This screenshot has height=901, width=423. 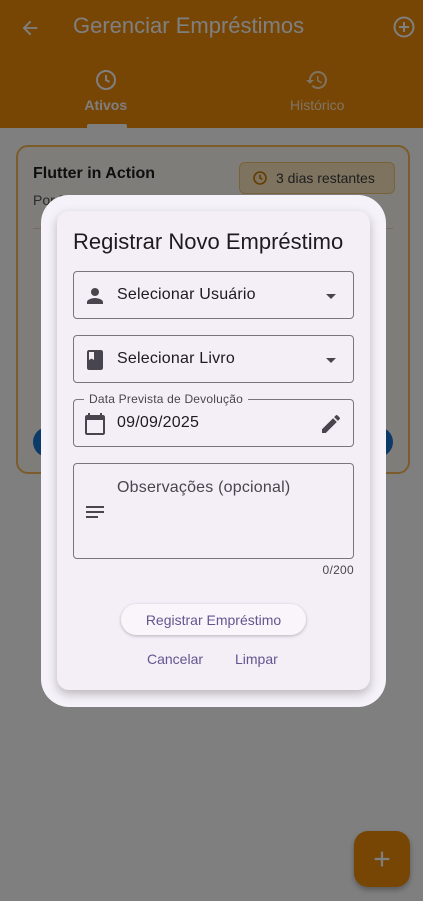 What do you see at coordinates (95, 360) in the screenshot?
I see `book-icon` at bounding box center [95, 360].